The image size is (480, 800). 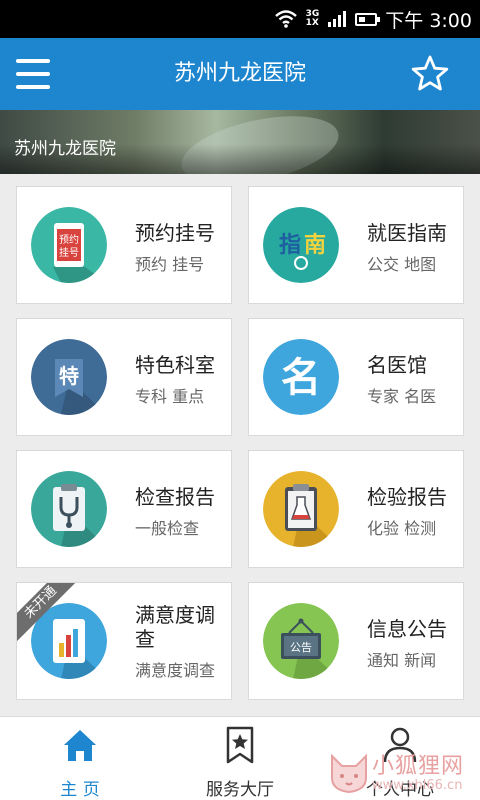 I want to click on network-sub-type: 1X, so click(x=312, y=23).